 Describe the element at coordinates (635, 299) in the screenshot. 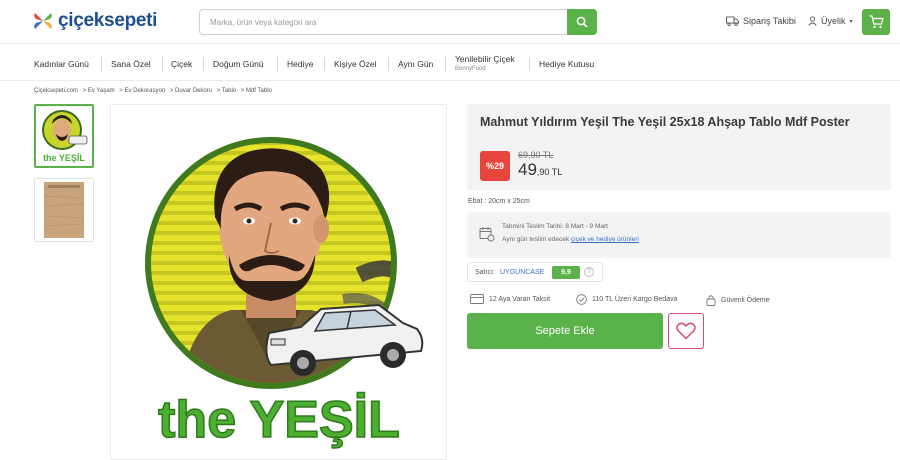

I see `feature-free-shipping-text: 110 TL Üzeri Kargo Bedava` at that location.